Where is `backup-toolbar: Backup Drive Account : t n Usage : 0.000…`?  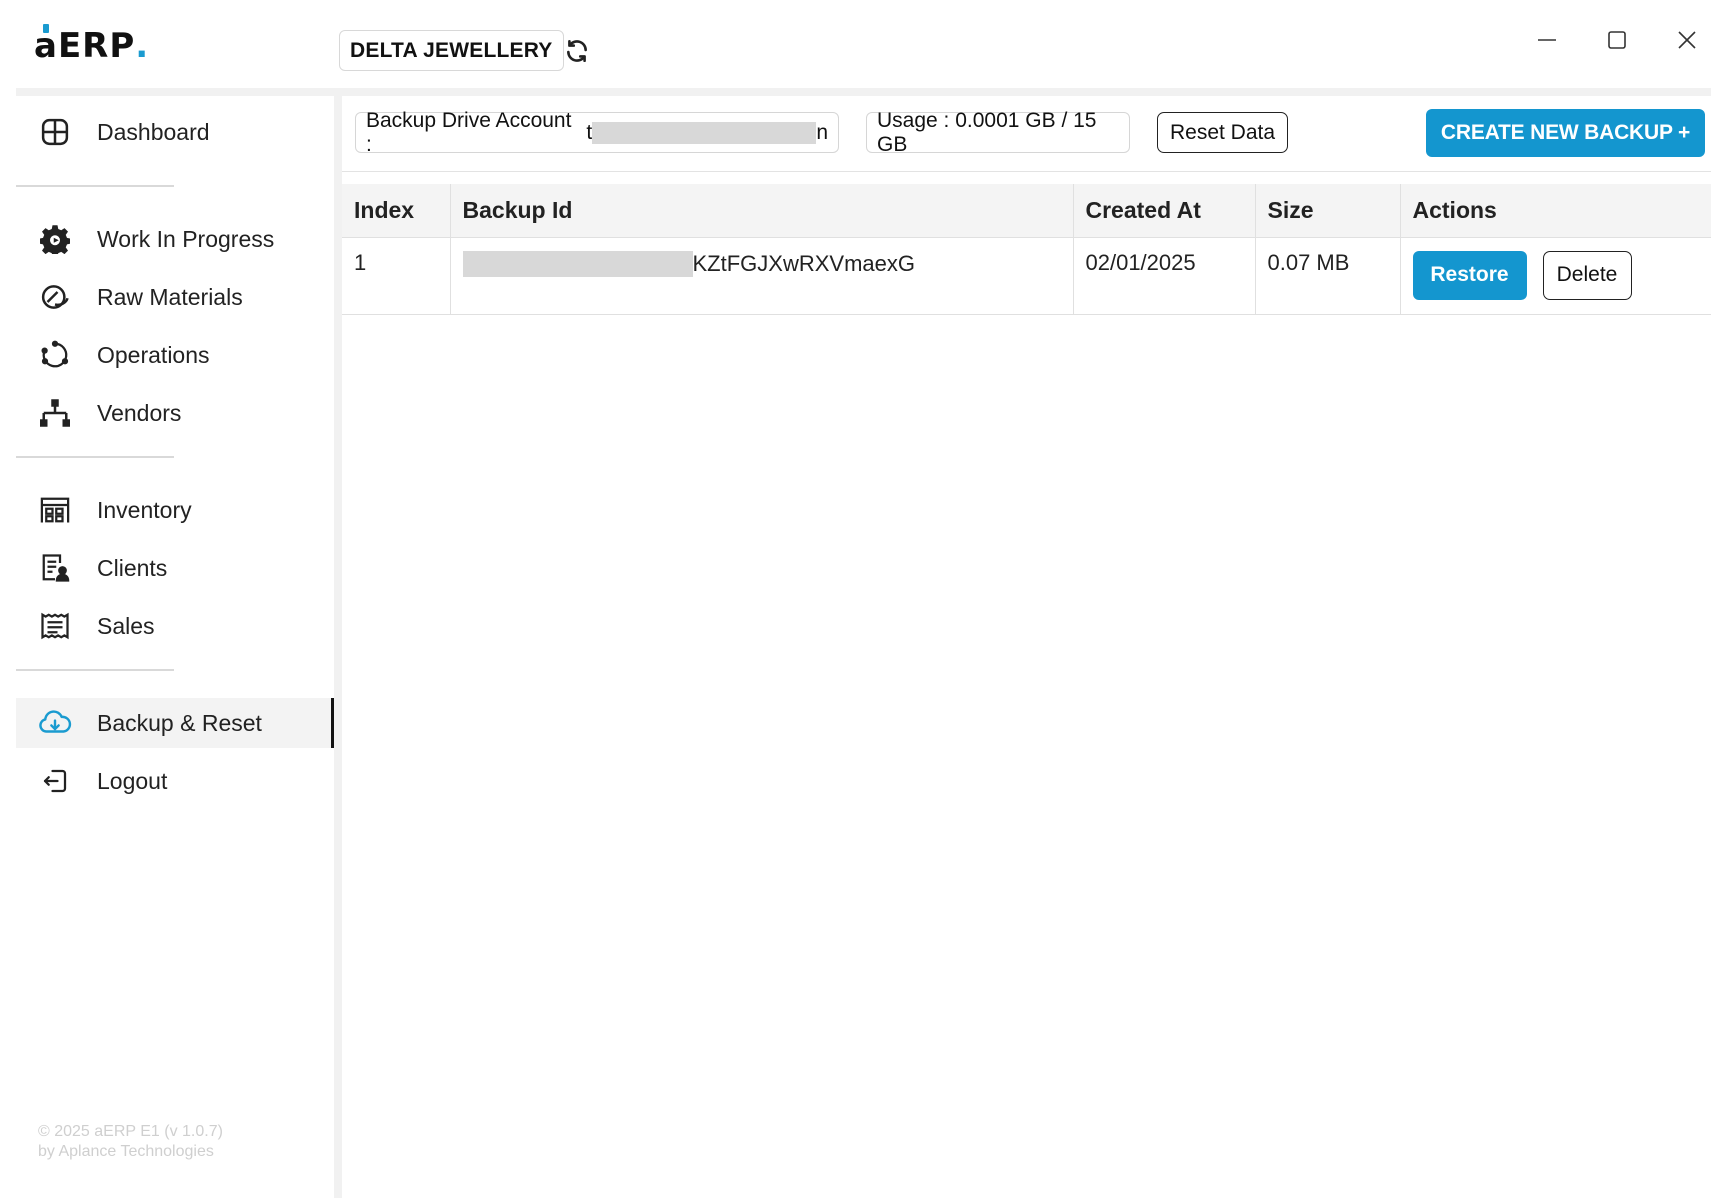
backup-toolbar: Backup Drive Account : t n Usage : 0.000… is located at coordinates (1026, 134).